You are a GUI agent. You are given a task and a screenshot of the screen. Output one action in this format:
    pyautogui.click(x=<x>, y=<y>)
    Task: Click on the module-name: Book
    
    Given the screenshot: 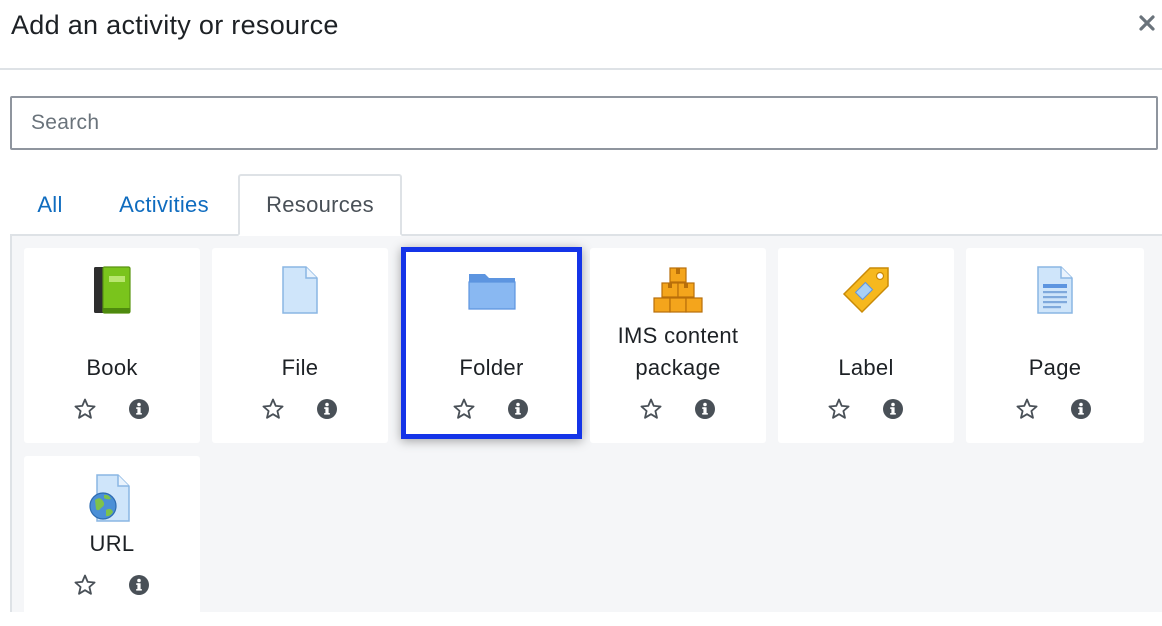 What is the action you would take?
    pyautogui.click(x=112, y=367)
    